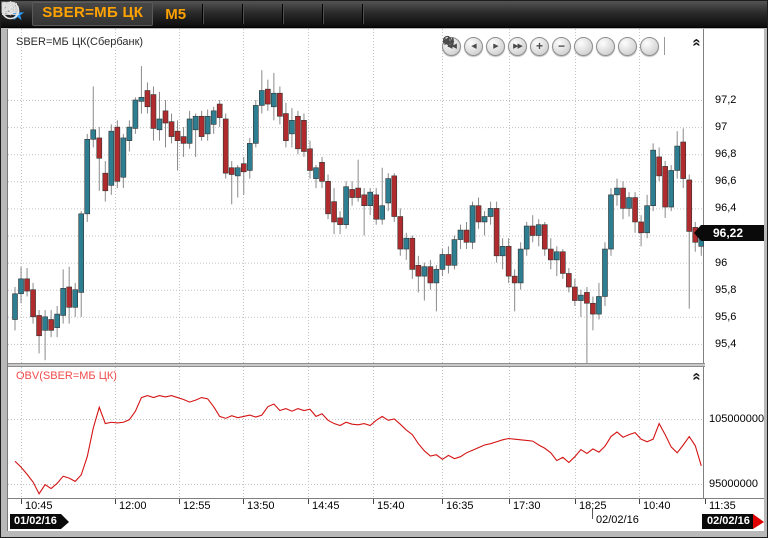  Describe the element at coordinates (39, 521) in the screenshot. I see `date-badge-left: 01/02/16` at that location.